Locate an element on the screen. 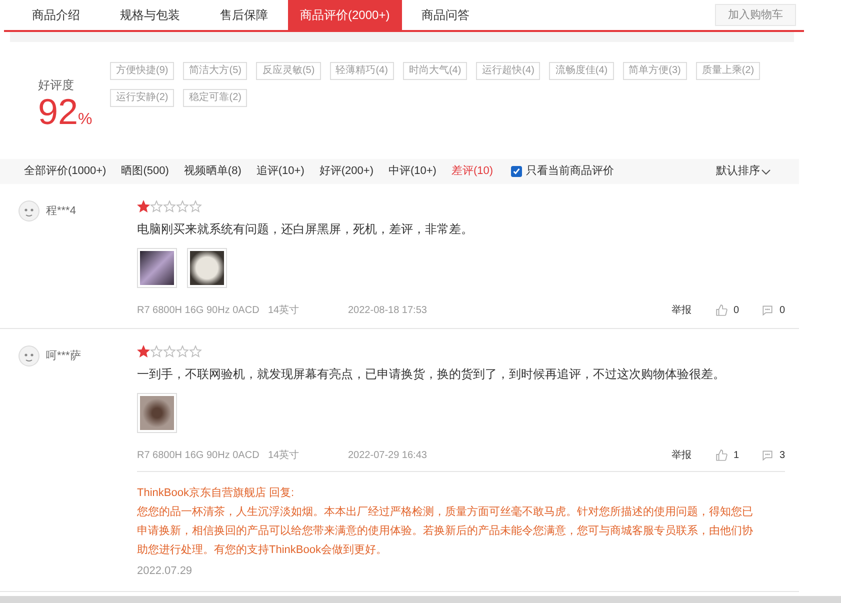 The image size is (841, 603). review-date: 2022-08-18 17:53 is located at coordinates (387, 311).